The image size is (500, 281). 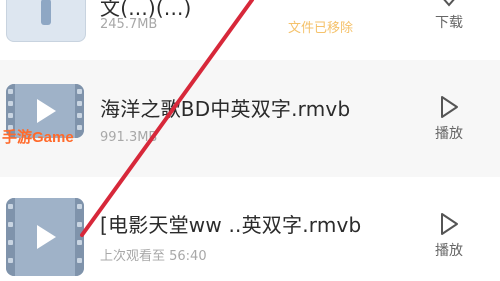 I want to click on download-button: 下载, so click(x=449, y=16).